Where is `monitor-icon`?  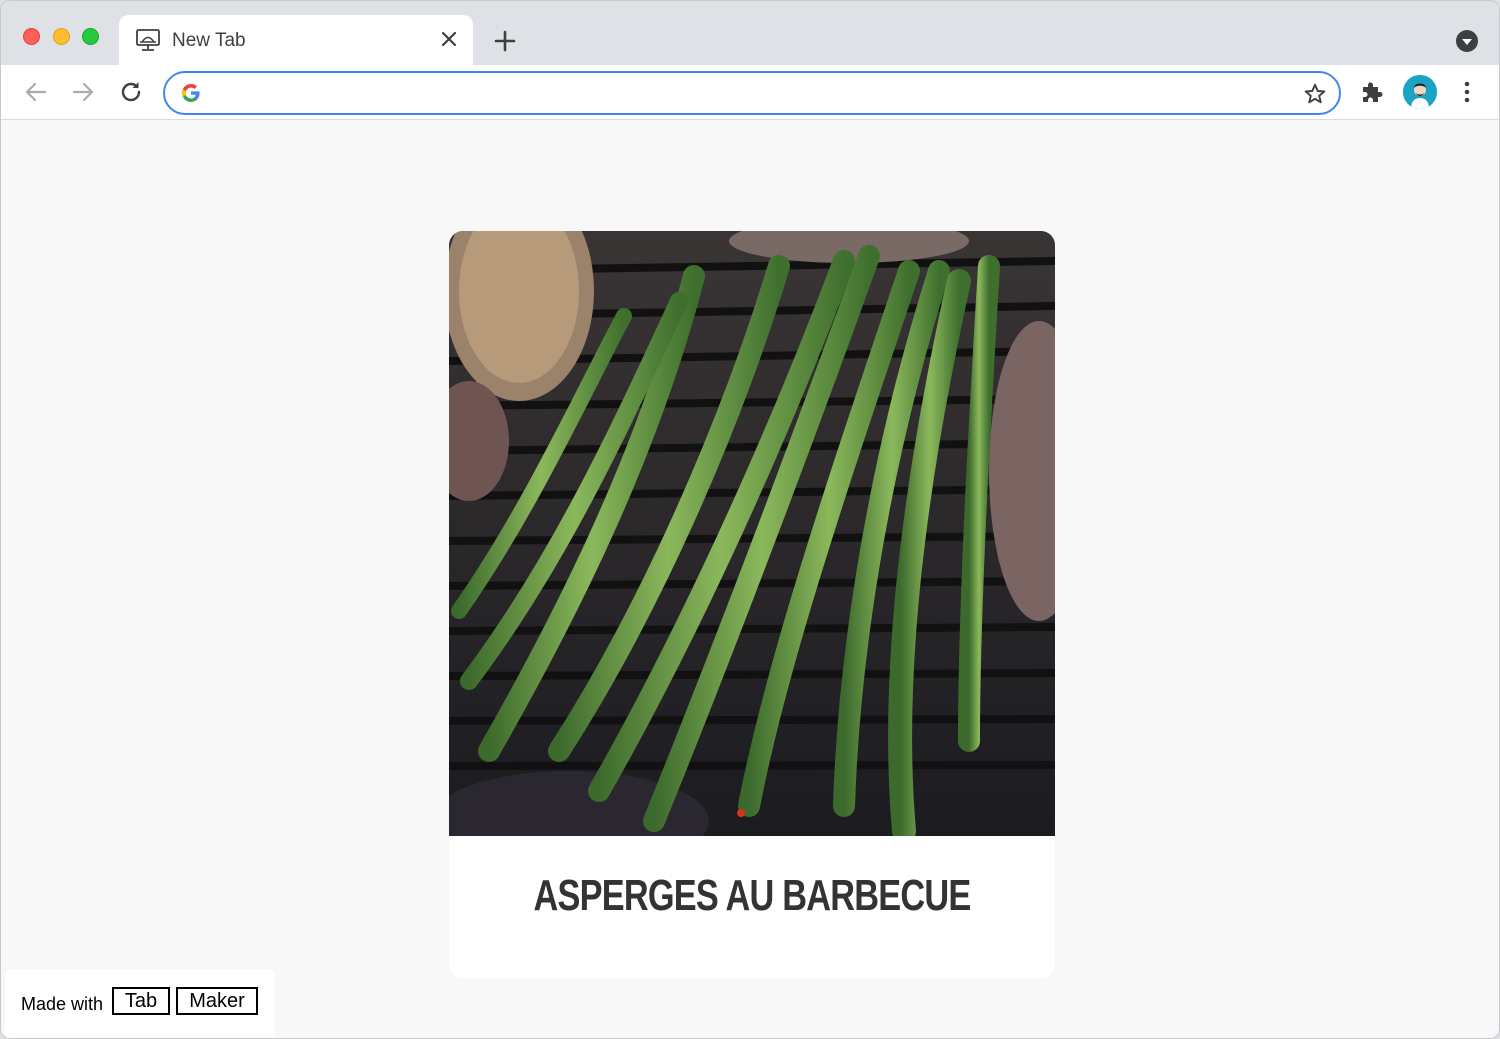 monitor-icon is located at coordinates (148, 40).